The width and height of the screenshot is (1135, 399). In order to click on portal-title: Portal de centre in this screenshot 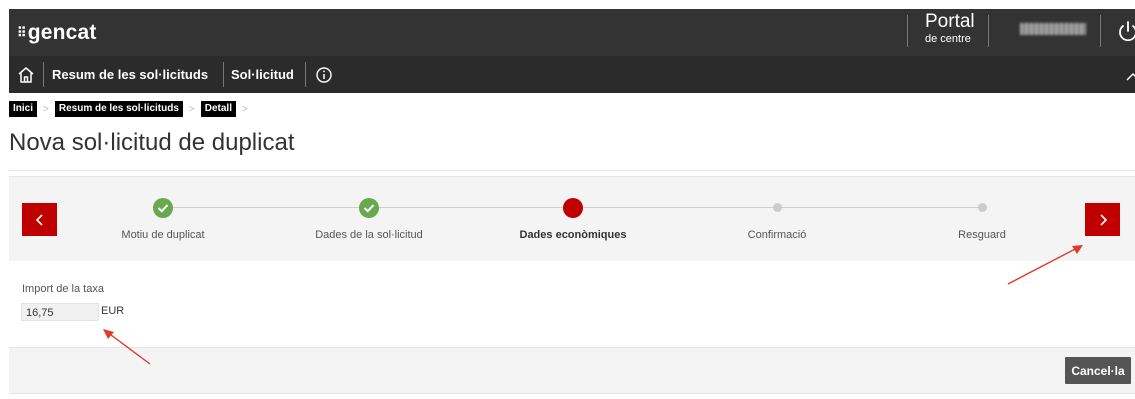, I will do `click(950, 29)`.